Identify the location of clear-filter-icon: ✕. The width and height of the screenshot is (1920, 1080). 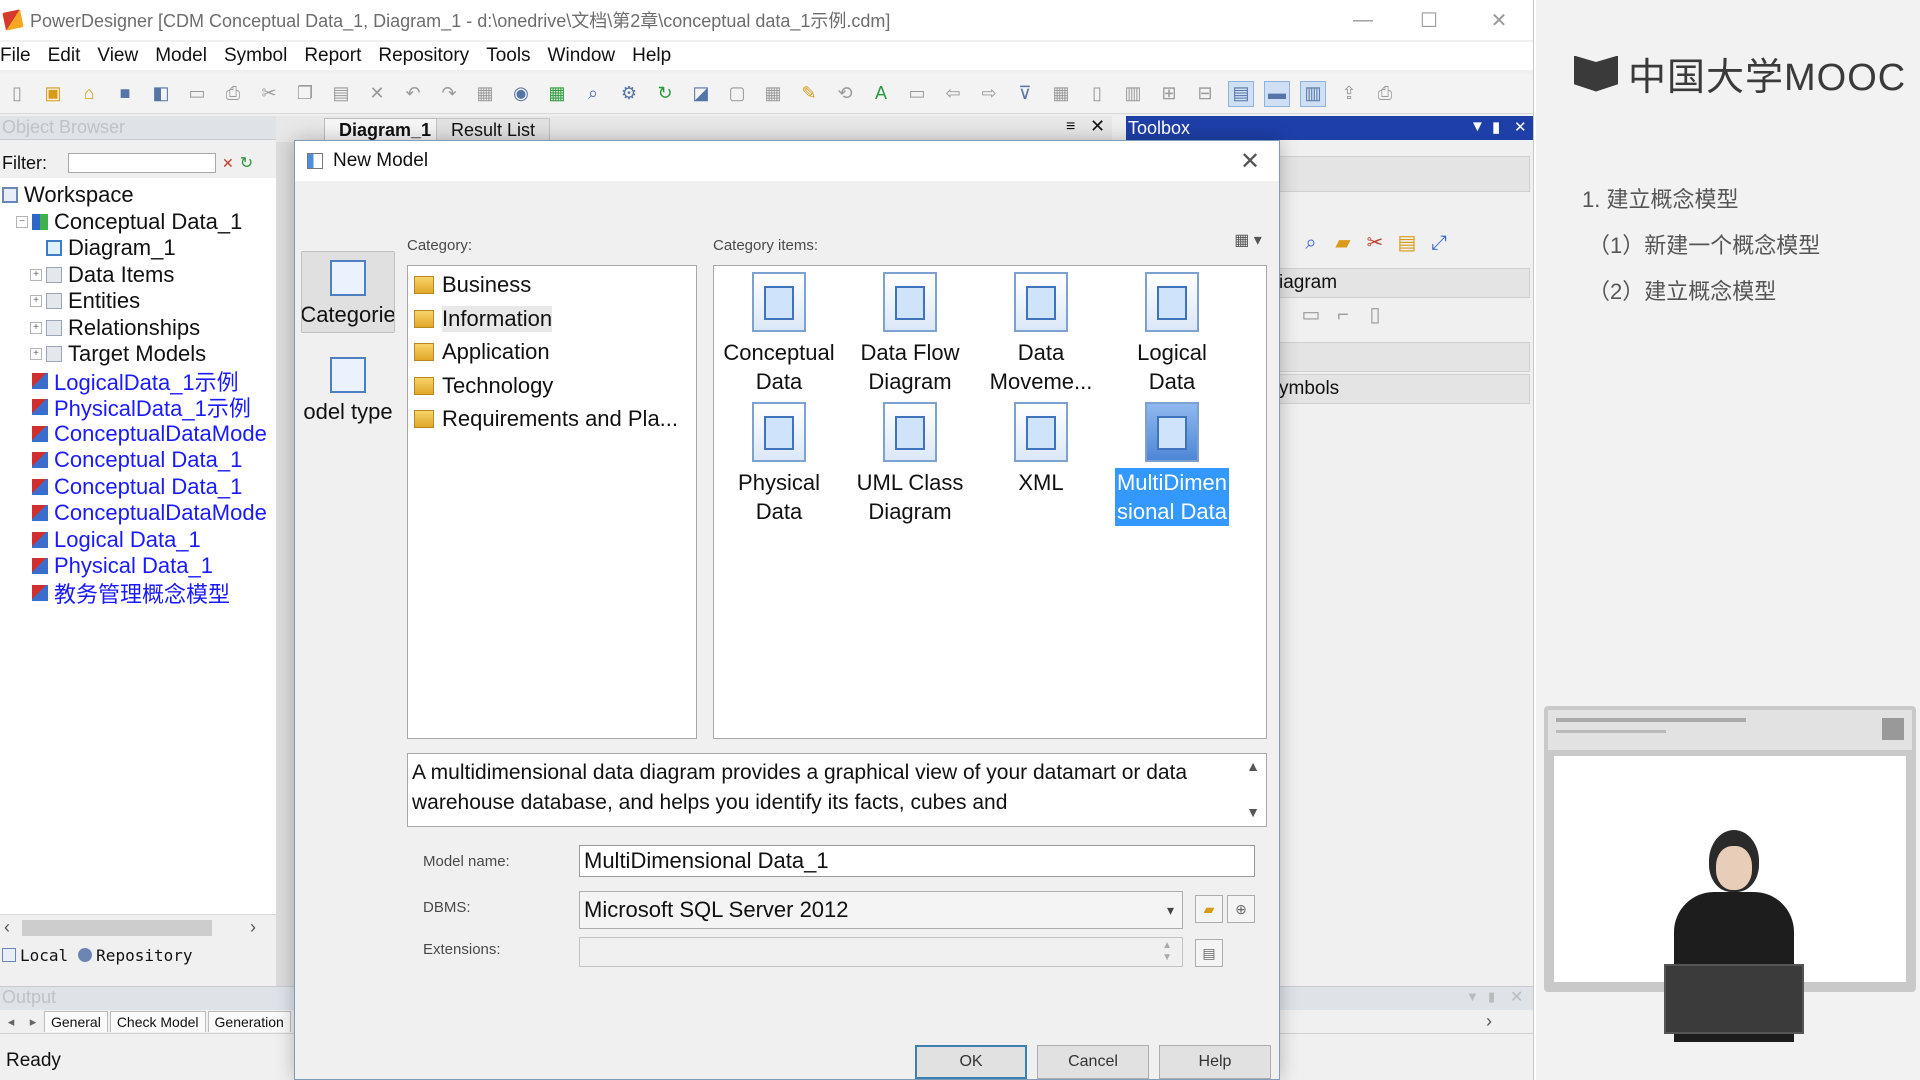
(228, 163).